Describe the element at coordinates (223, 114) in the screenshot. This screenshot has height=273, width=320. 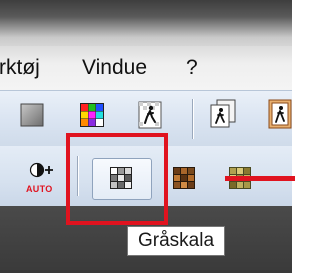
I see `copy-figure-icon` at that location.